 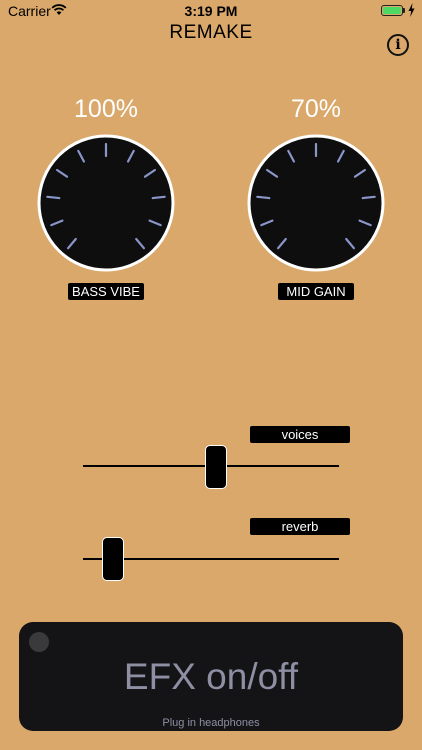 I want to click on info-icon: i, so click(x=398, y=45).